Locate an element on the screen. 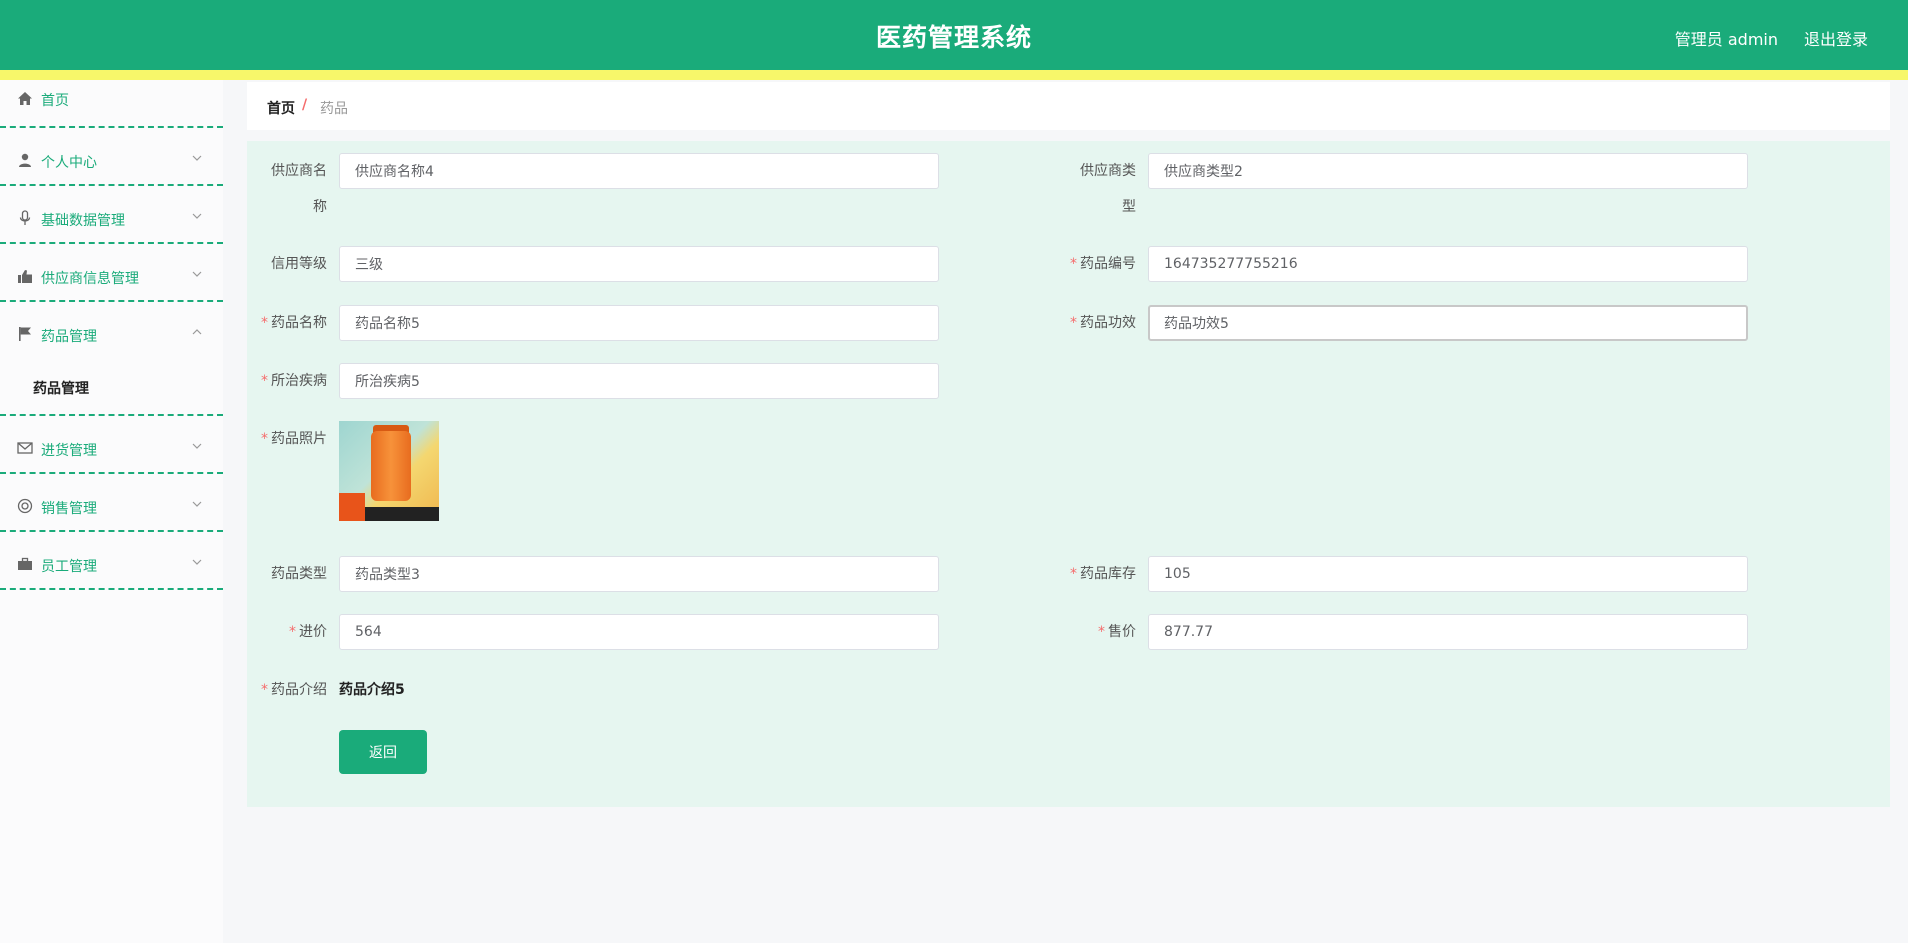 This screenshot has width=1908, height=943. sidebar-item-profile: 个人中心 is located at coordinates (111, 157).